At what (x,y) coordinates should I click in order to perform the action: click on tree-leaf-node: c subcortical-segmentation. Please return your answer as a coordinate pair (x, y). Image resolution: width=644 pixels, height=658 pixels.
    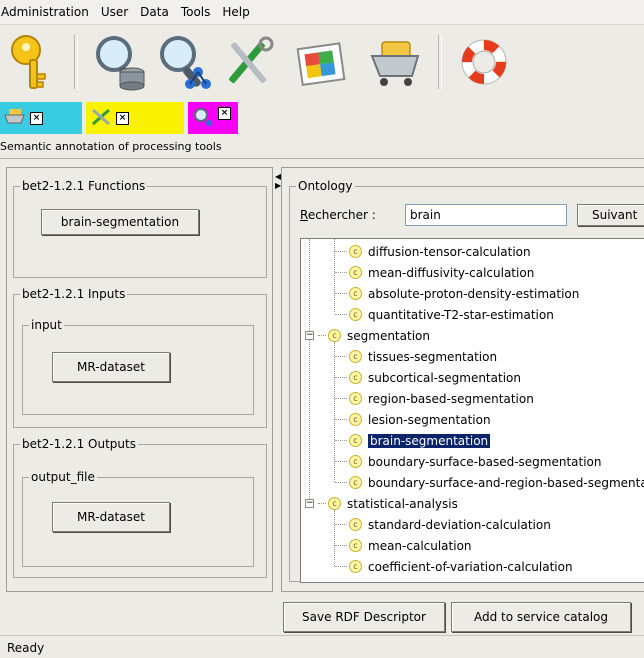
    Looking at the image, I should click on (428, 377).